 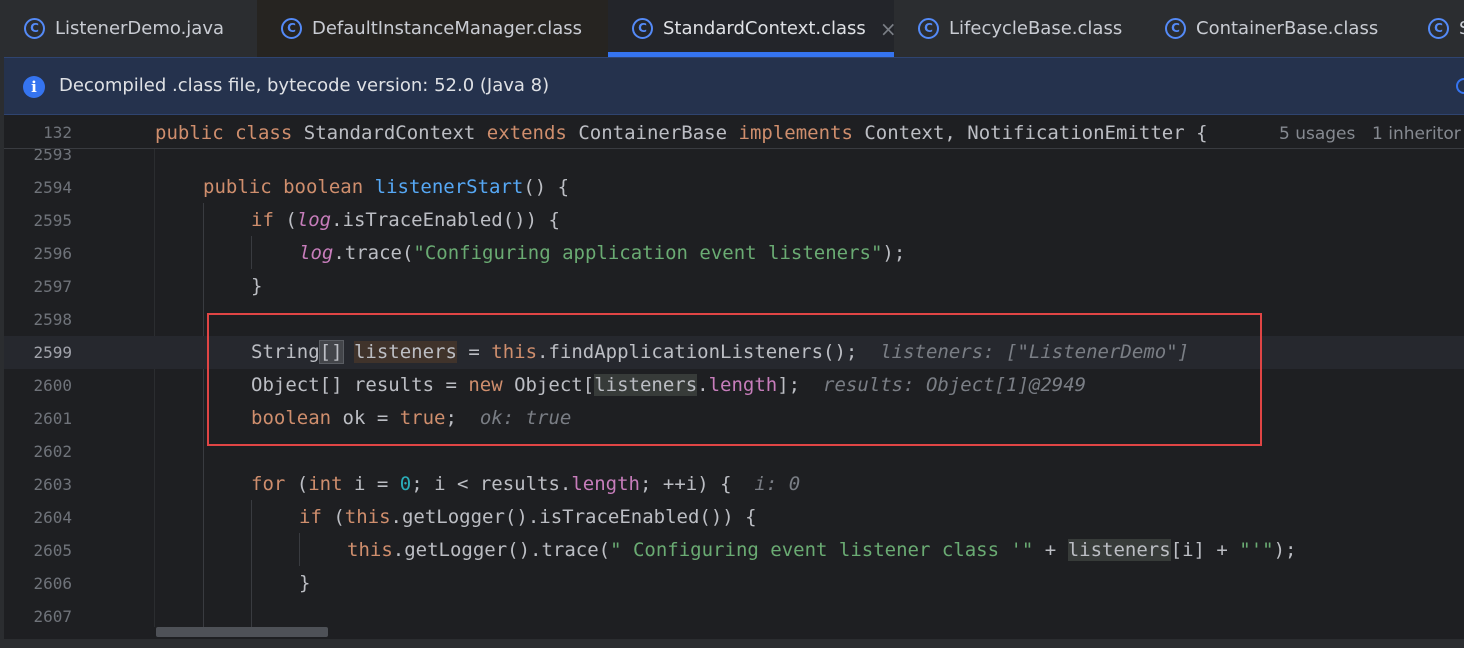 I want to click on tab-label: StandardContext.class, so click(x=764, y=28).